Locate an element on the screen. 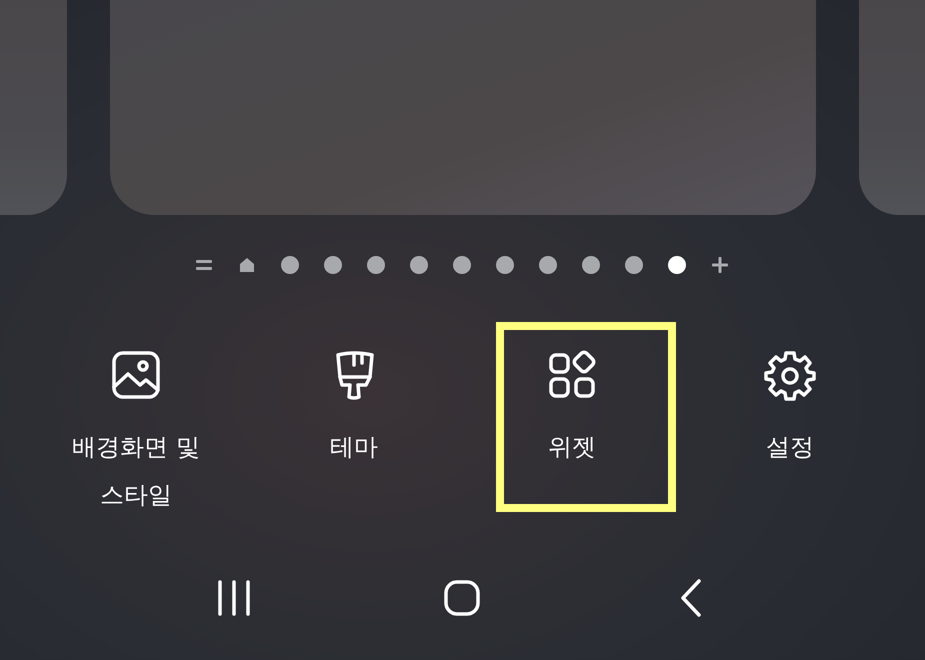  action-button: 설정 is located at coordinates (790, 410).